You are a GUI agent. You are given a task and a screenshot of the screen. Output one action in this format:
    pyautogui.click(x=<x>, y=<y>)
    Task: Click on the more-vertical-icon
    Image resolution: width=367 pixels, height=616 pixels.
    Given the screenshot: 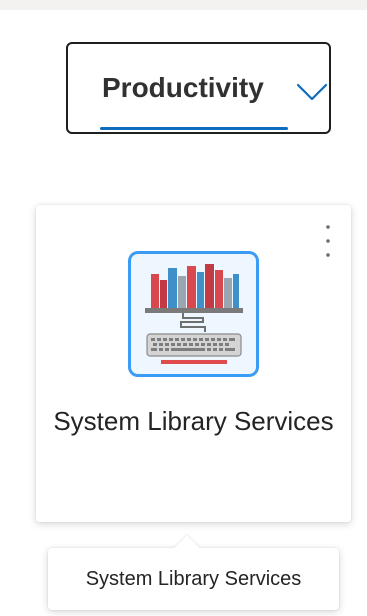 What is the action you would take?
    pyautogui.click(x=328, y=241)
    